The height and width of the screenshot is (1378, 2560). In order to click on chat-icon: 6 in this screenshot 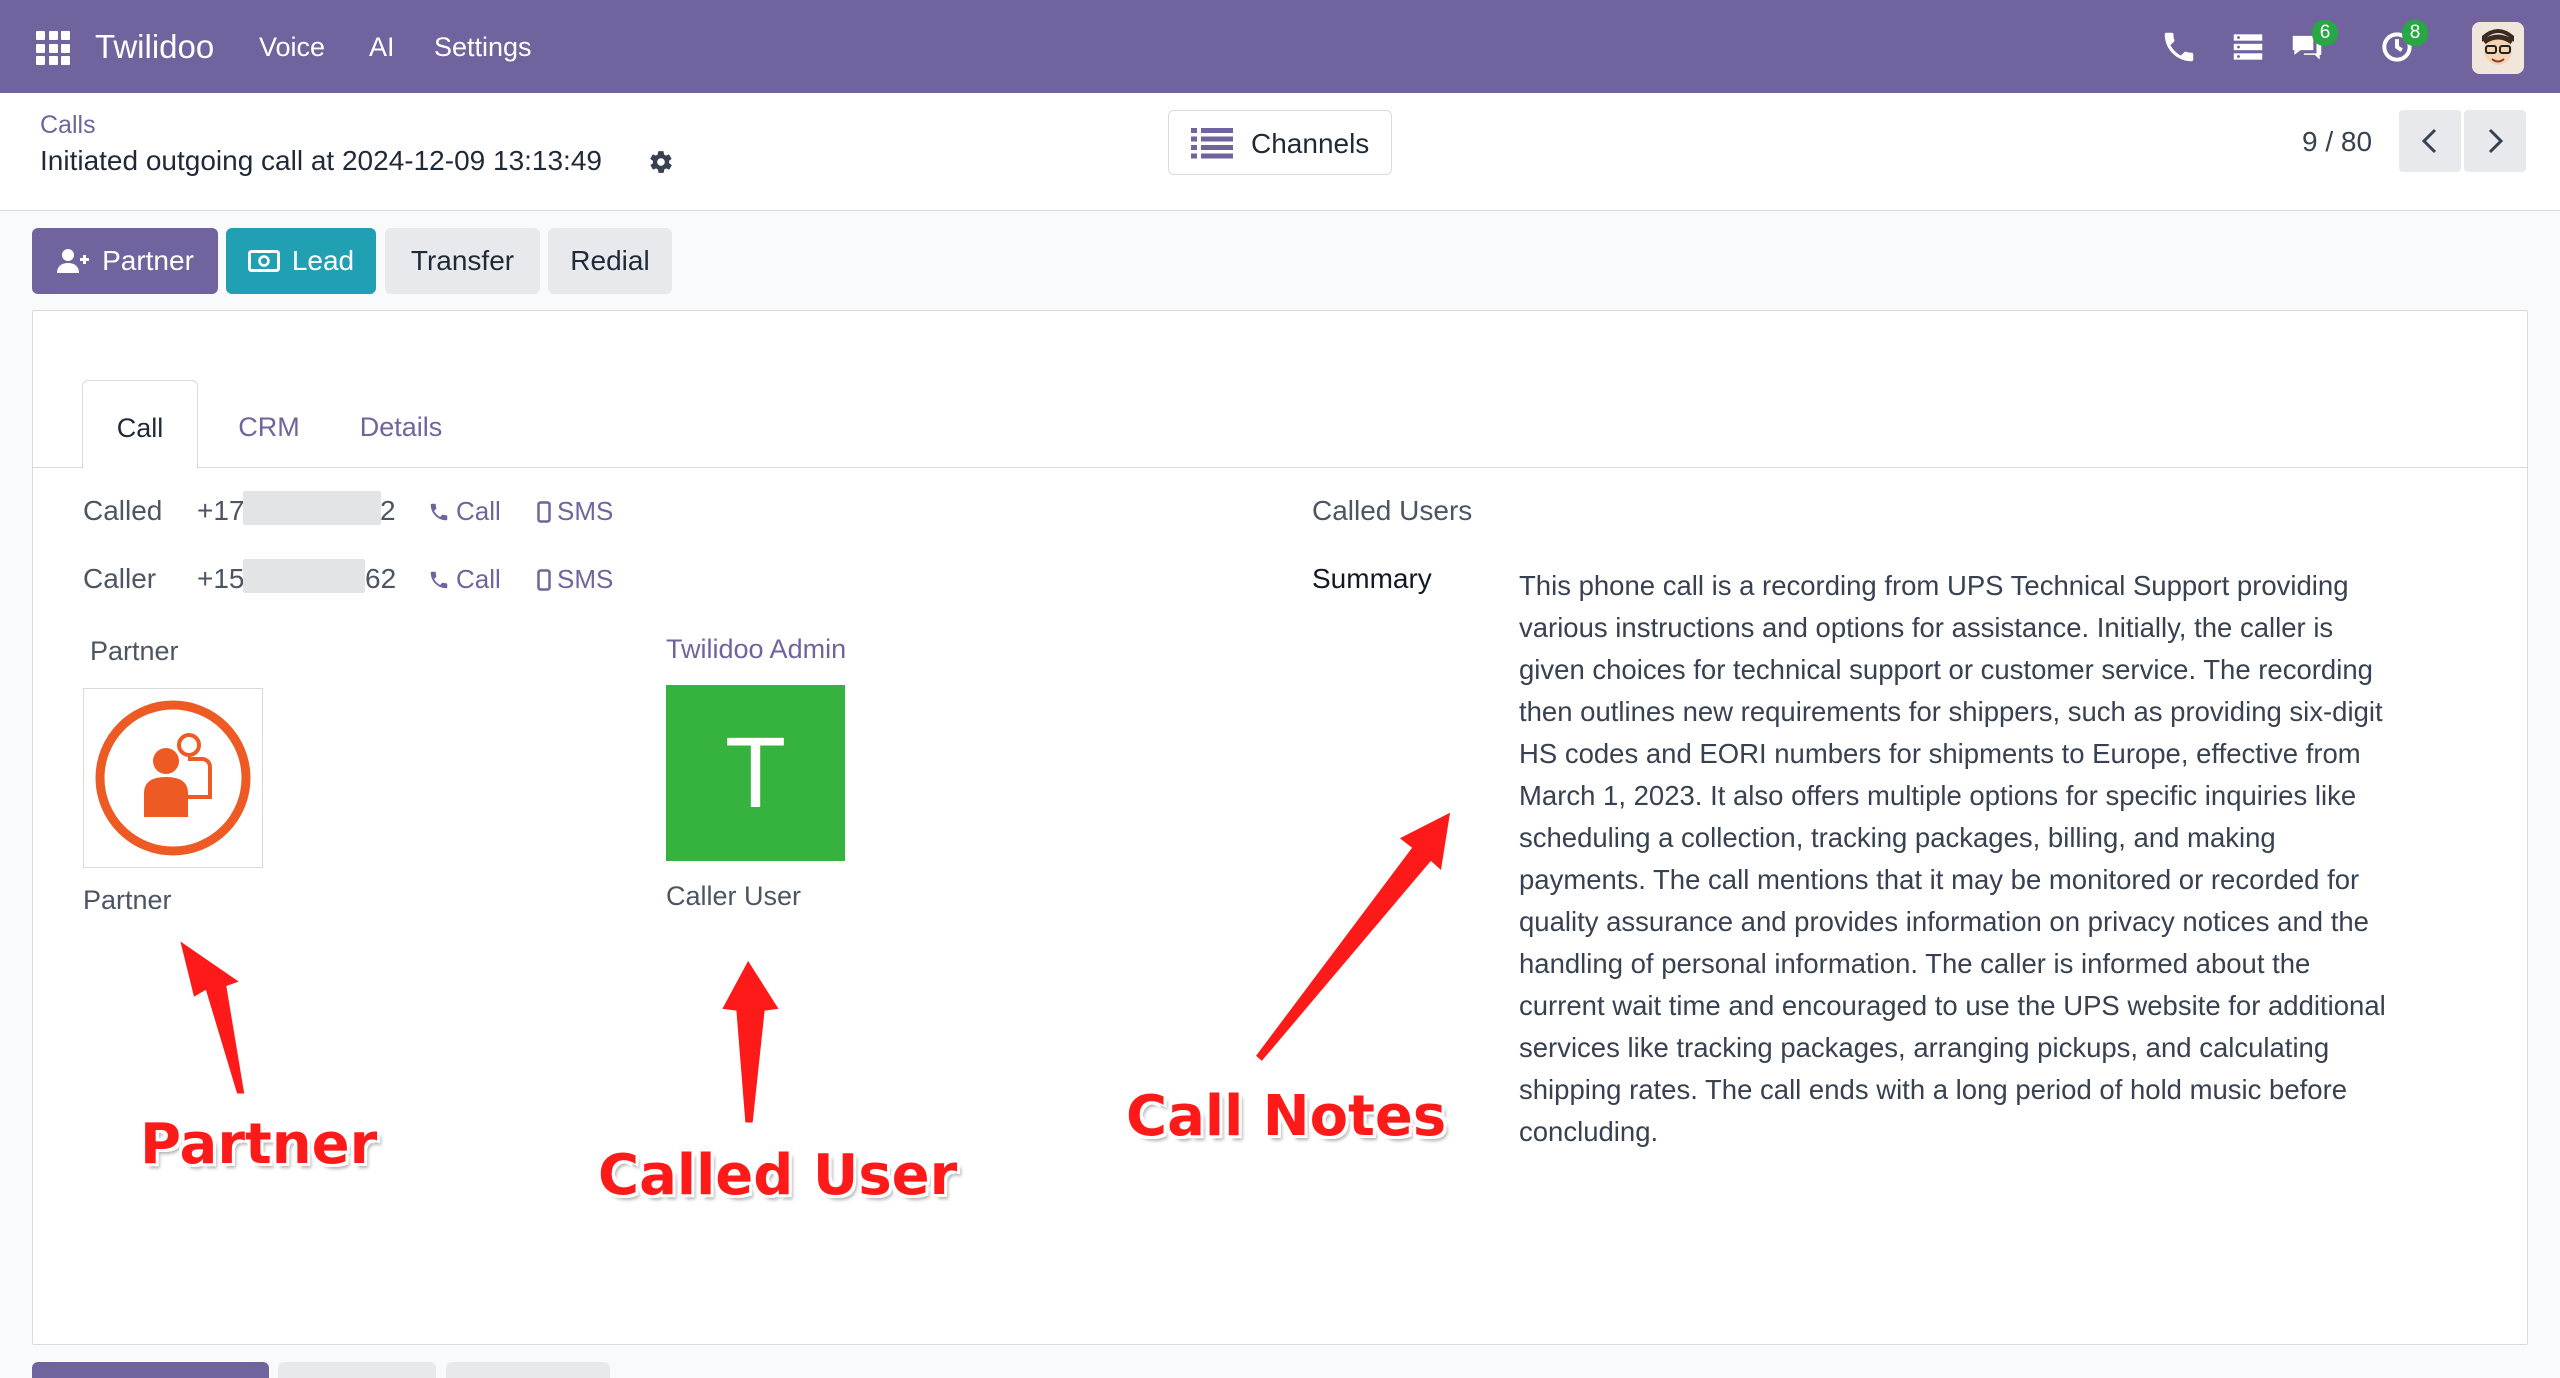, I will do `click(2313, 43)`.